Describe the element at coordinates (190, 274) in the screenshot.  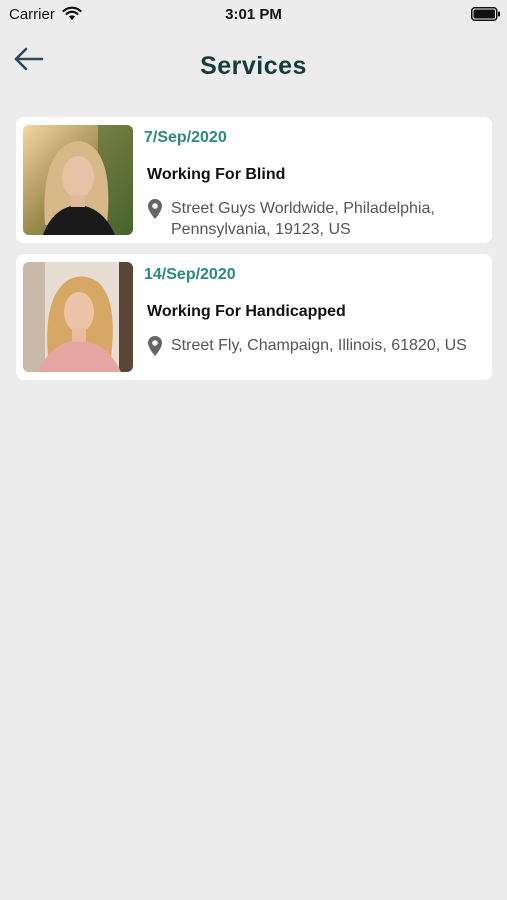
I see `service-date: 14/Sep/2020` at that location.